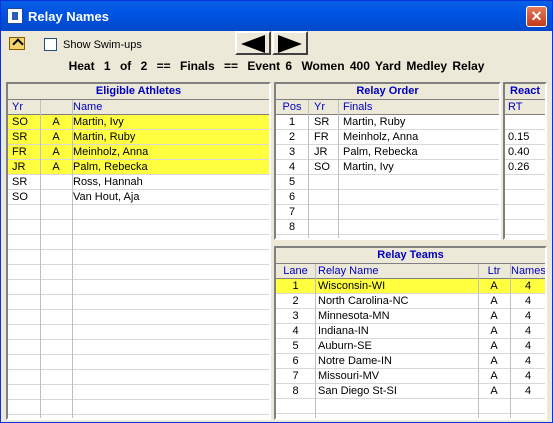 Image resolution: width=553 pixels, height=423 pixels. I want to click on react-time: 0.40, so click(519, 152).